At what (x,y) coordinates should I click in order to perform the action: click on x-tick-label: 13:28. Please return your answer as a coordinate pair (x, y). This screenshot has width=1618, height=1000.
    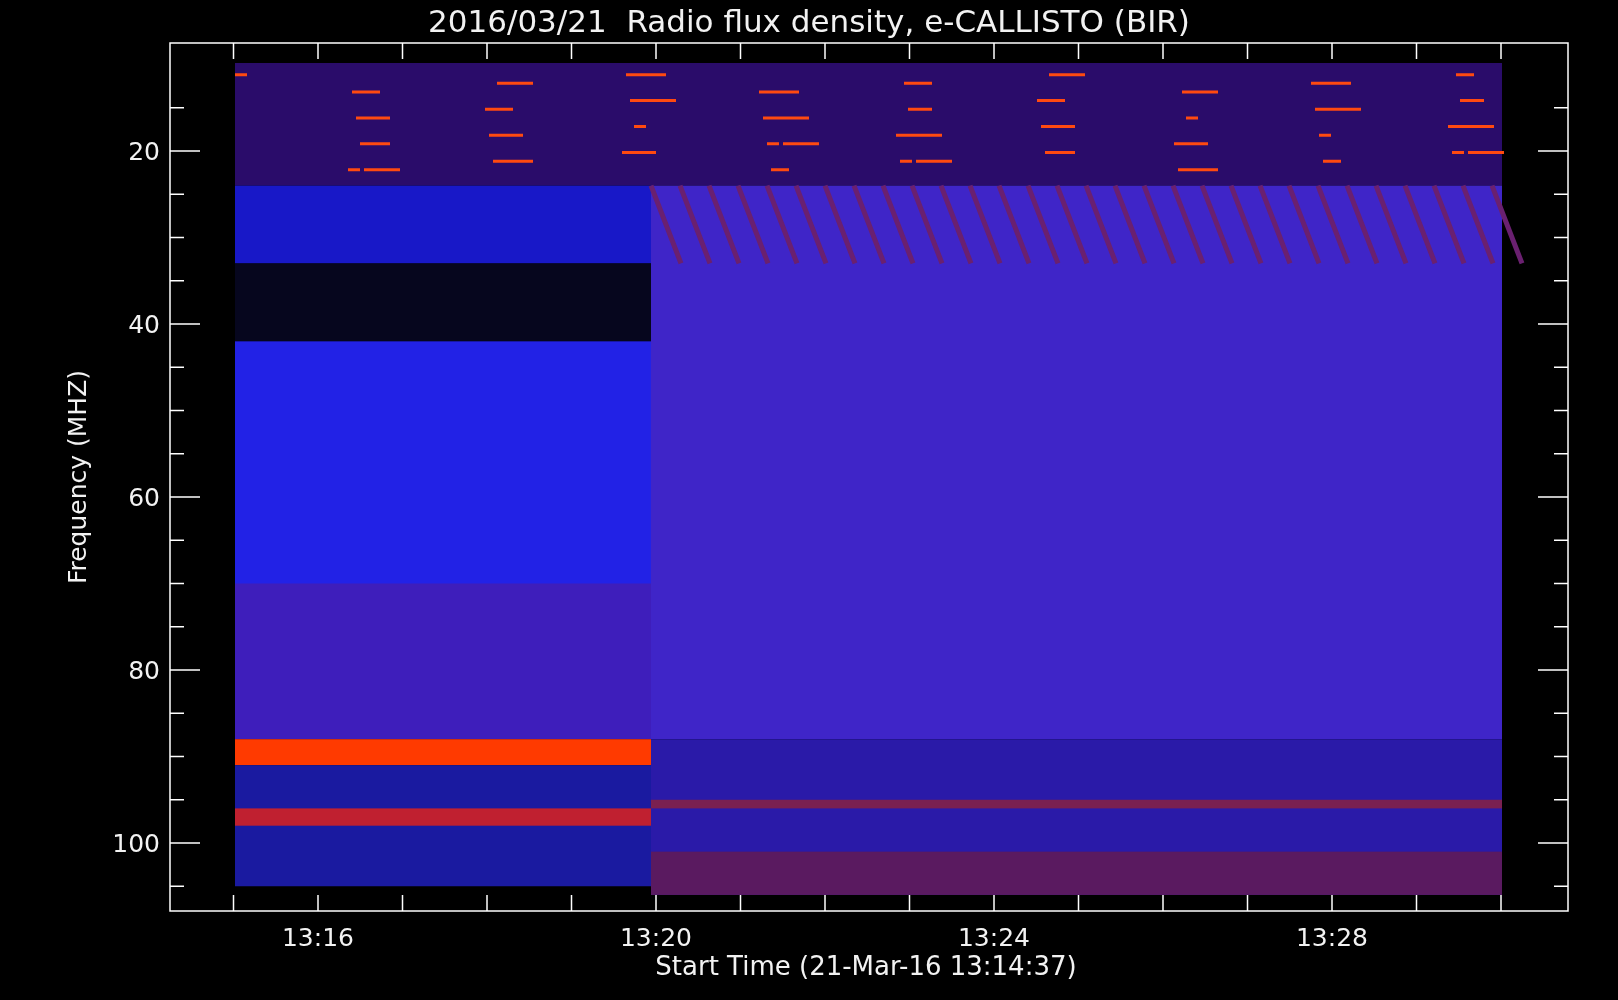
    Looking at the image, I should click on (1332, 937).